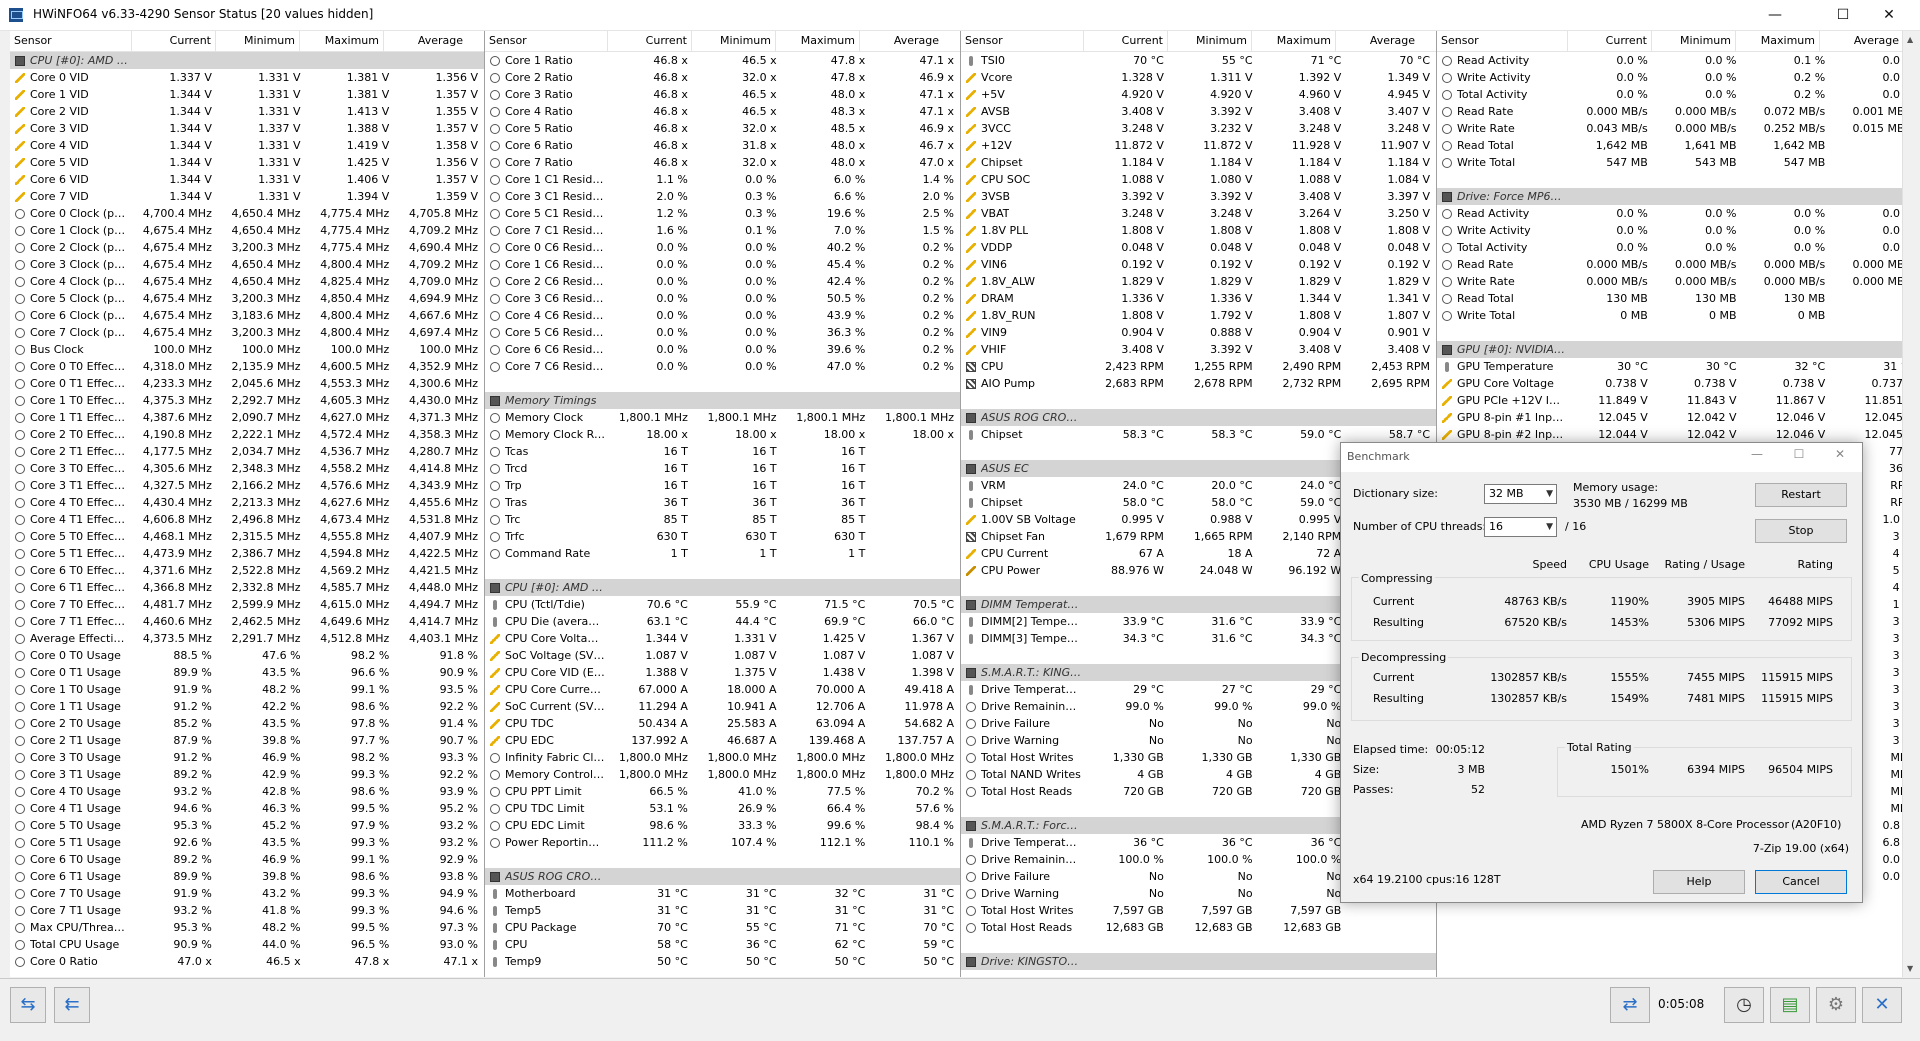 Image resolution: width=1920 pixels, height=1041 pixels. I want to click on close-sensors-icon: ✕, so click(1882, 1005).